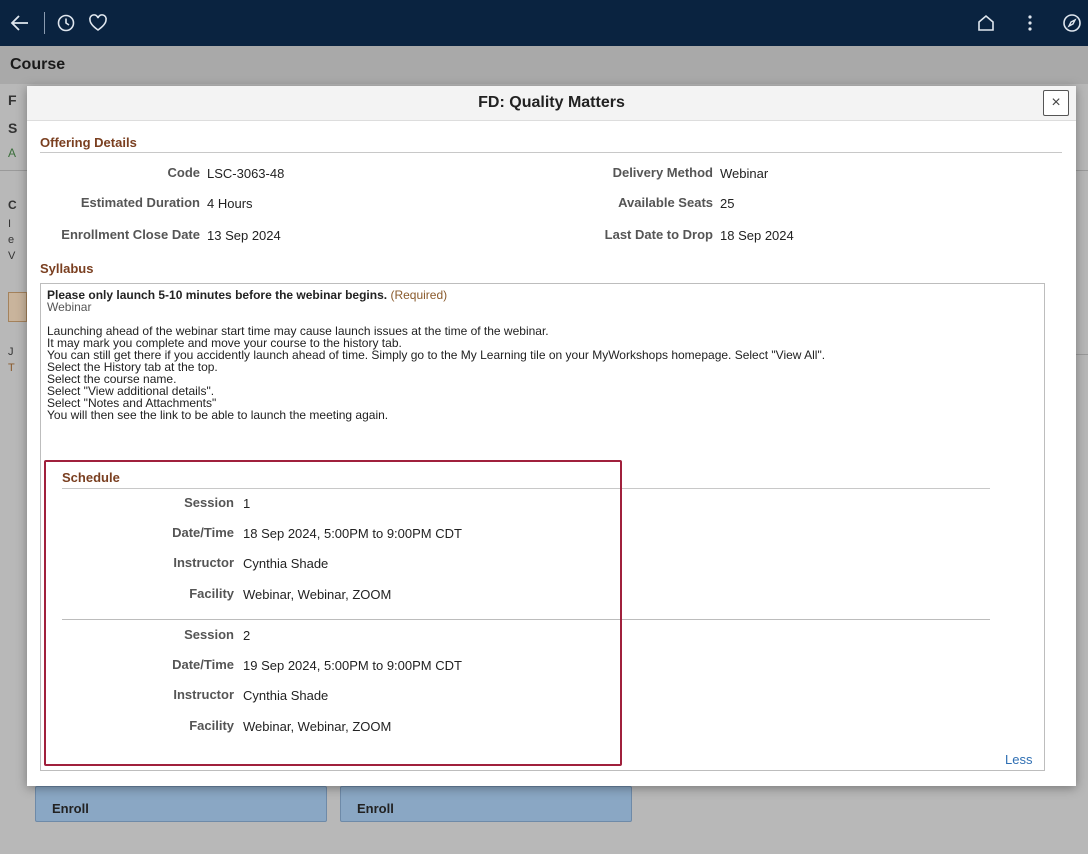 This screenshot has height=854, width=1088. I want to click on close-button: ×, so click(1056, 103).